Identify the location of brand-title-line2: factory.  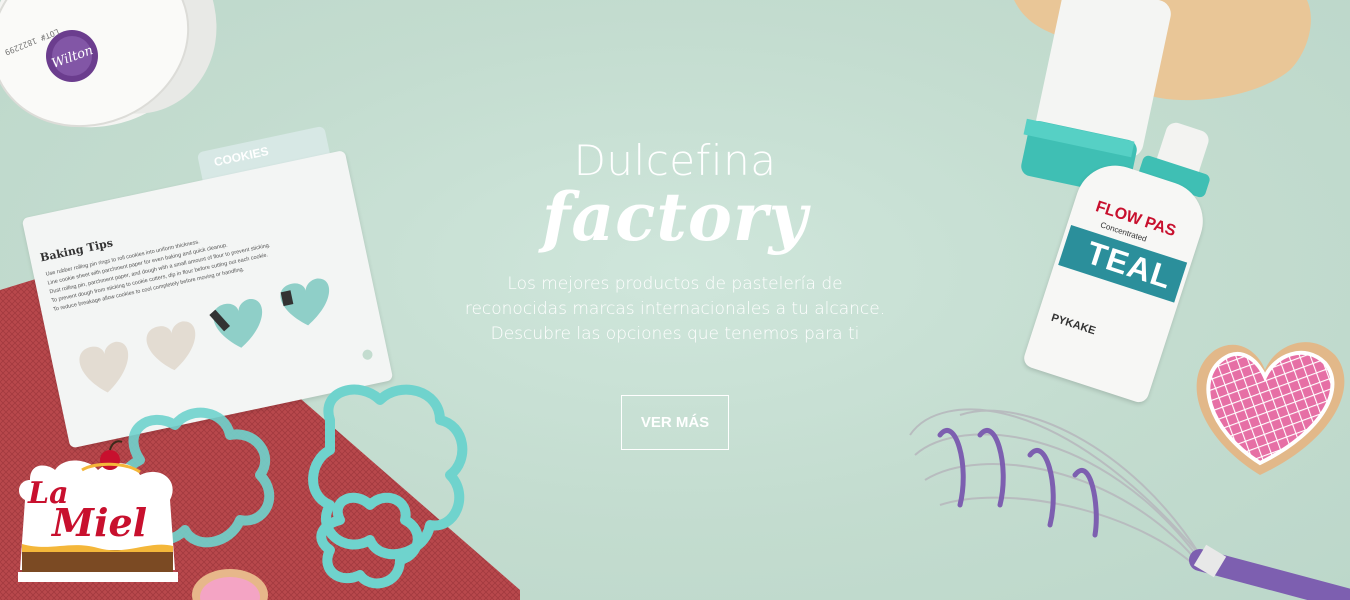
(675, 217).